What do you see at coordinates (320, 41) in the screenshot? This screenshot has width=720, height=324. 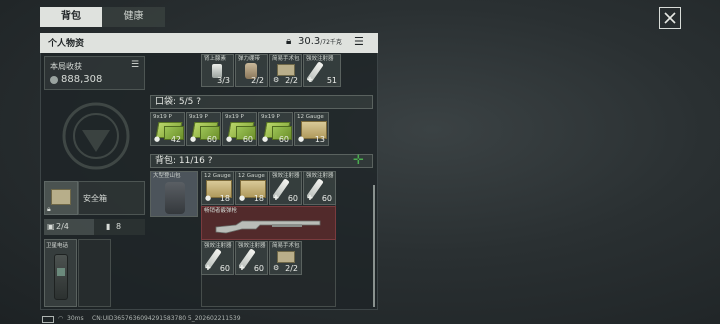 I see `weight-value: 30.3/72千克` at bounding box center [320, 41].